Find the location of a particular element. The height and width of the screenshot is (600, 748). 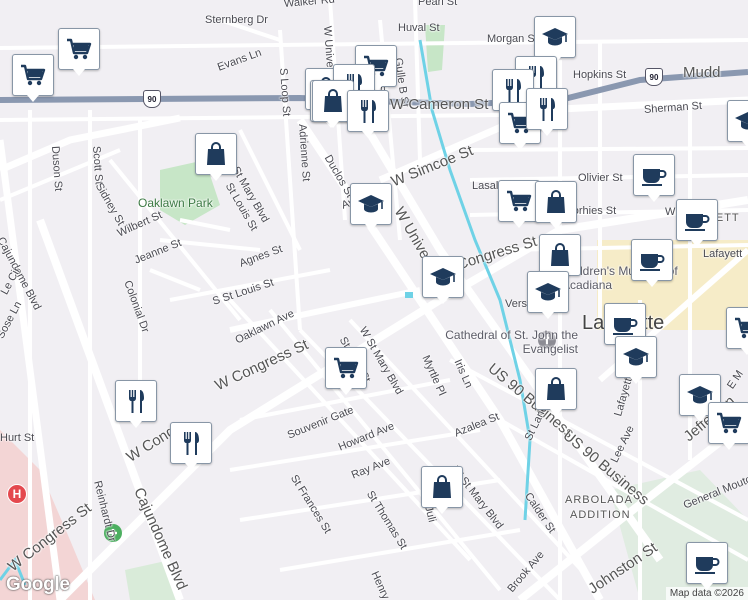

google-logo: Google is located at coordinates (38, 584).